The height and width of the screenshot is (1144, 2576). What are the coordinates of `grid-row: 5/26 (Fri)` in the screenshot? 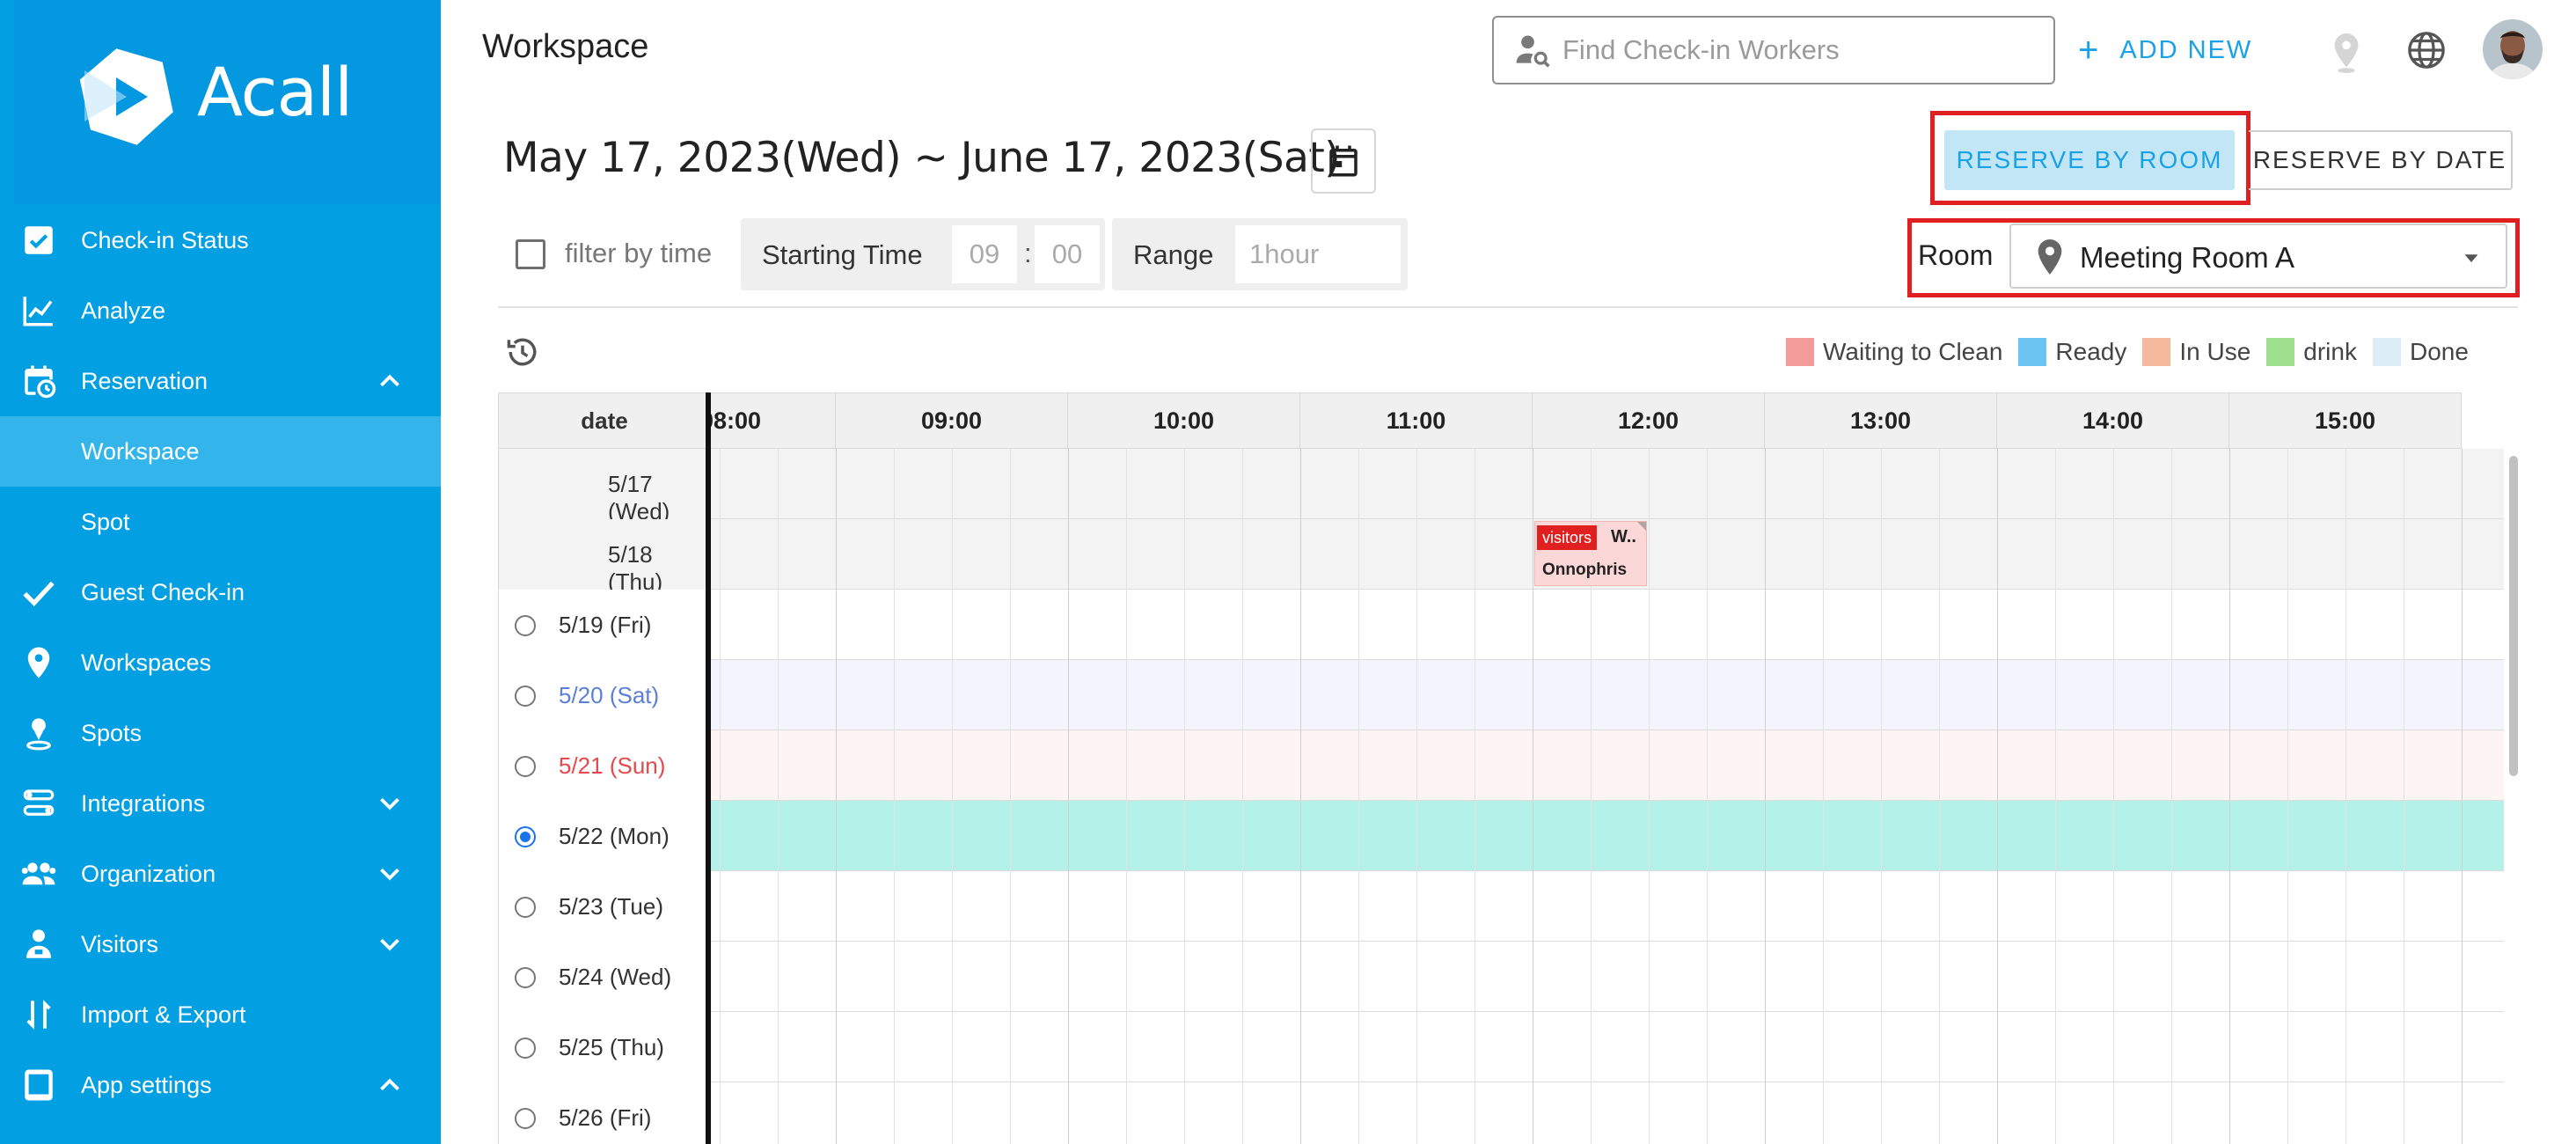 It's located at (1501, 1113).